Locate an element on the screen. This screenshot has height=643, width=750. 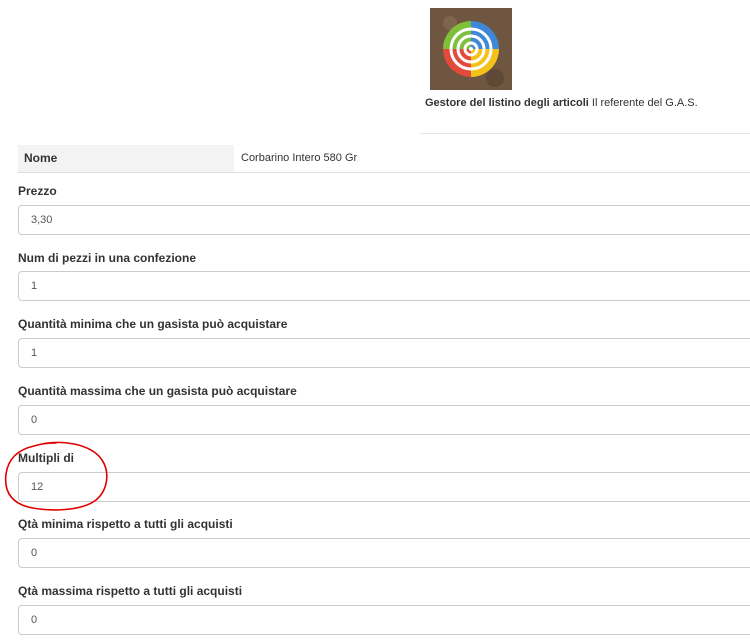
price-input is located at coordinates (384, 220).